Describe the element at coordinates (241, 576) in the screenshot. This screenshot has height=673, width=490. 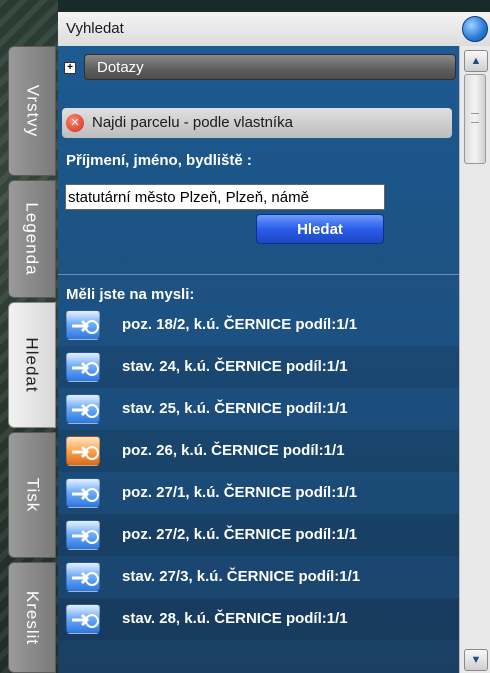
I see `result-label: stav. 27/3, k.ú. ČERNICE podíl:1/1` at that location.